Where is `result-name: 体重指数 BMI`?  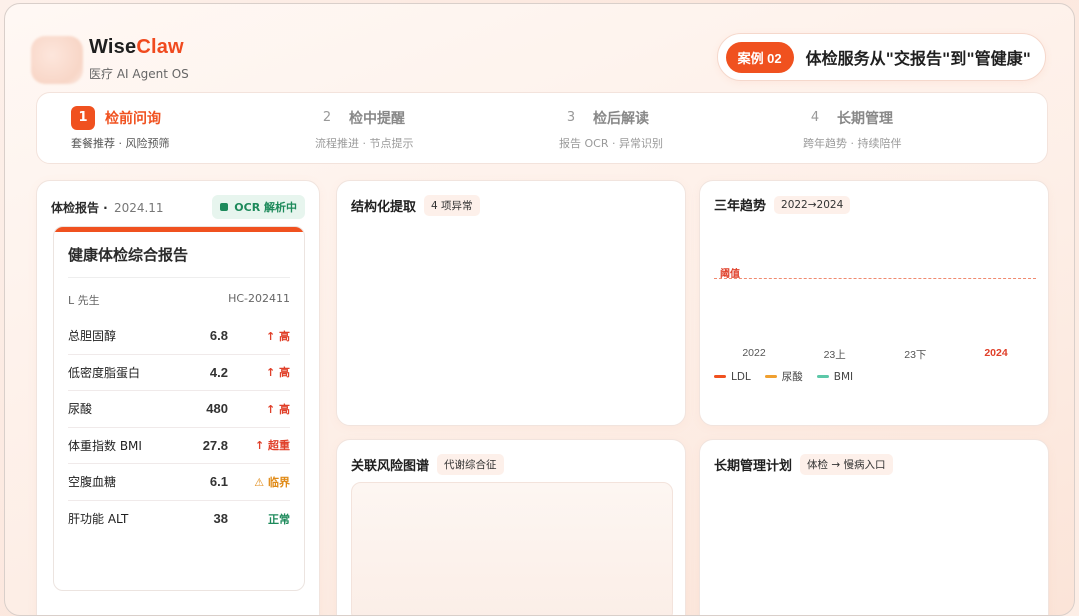
result-name: 体重指数 BMI is located at coordinates (105, 445).